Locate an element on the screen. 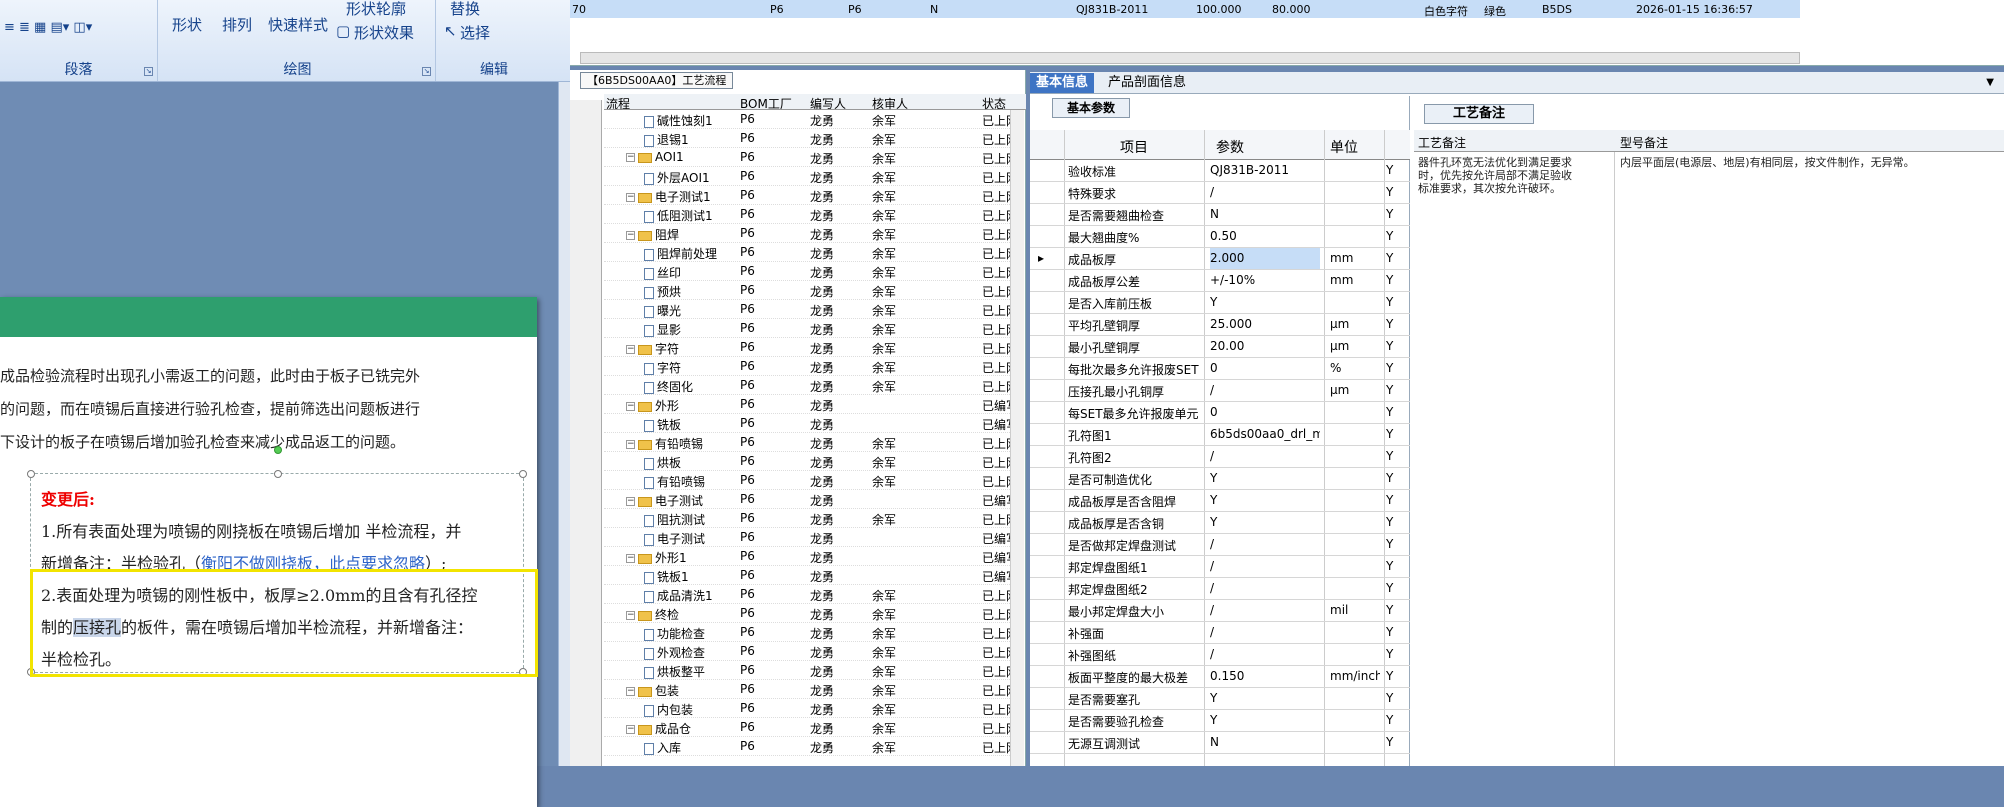  select-button: 选择 is located at coordinates (475, 32).